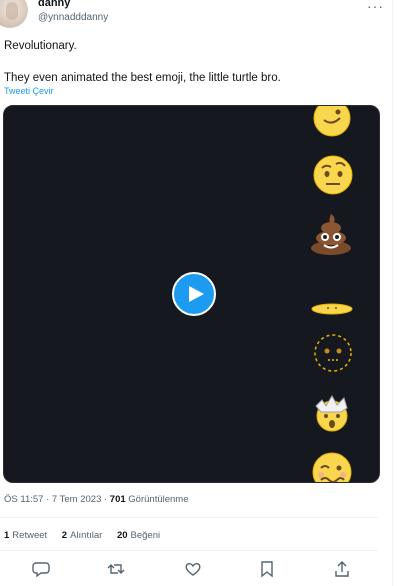 This screenshot has width=405, height=586. Describe the element at coordinates (57, 499) in the screenshot. I see `timestamp: ÖS 11:57 · 7 Tem 2023 ·` at that location.